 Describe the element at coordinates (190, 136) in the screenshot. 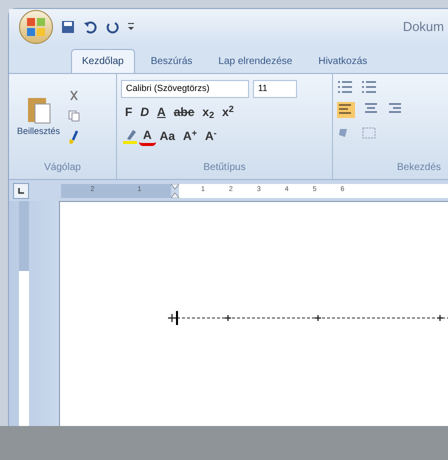

I see `grow-font-button: A$^{+}$` at that location.